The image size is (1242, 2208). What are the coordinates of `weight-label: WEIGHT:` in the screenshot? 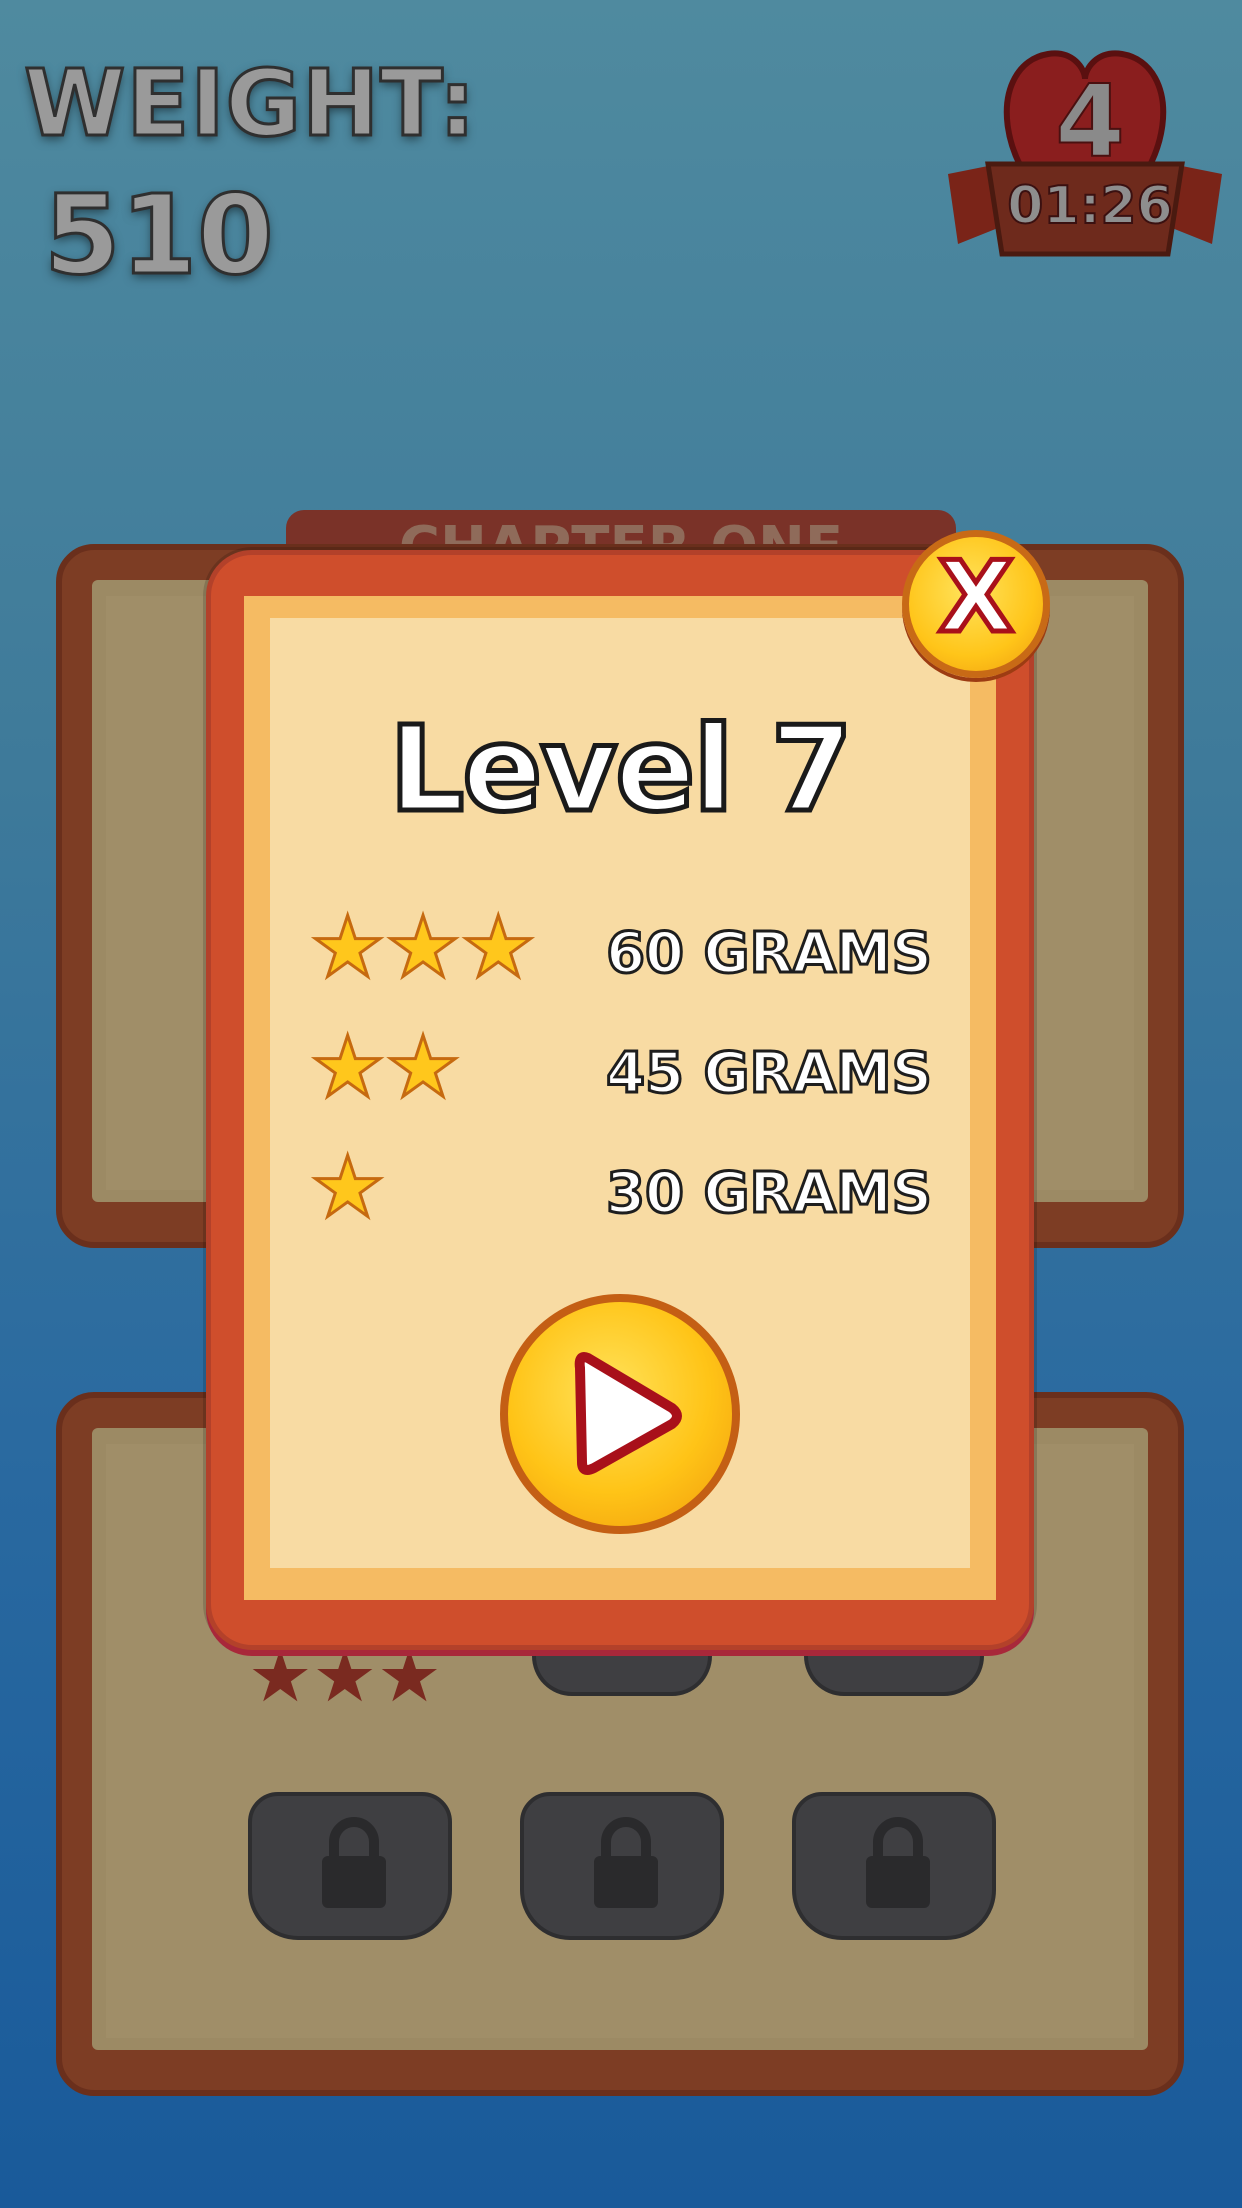 It's located at (250, 103).